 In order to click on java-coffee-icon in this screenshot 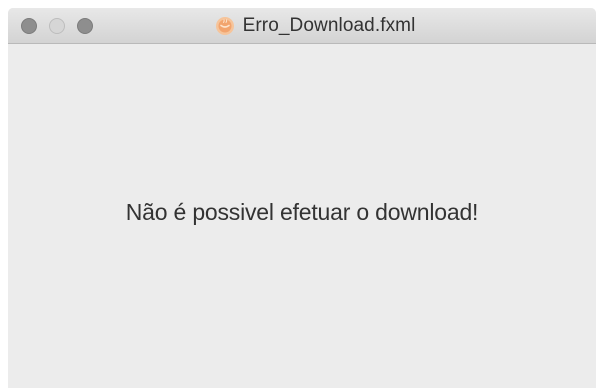, I will do `click(225, 26)`.